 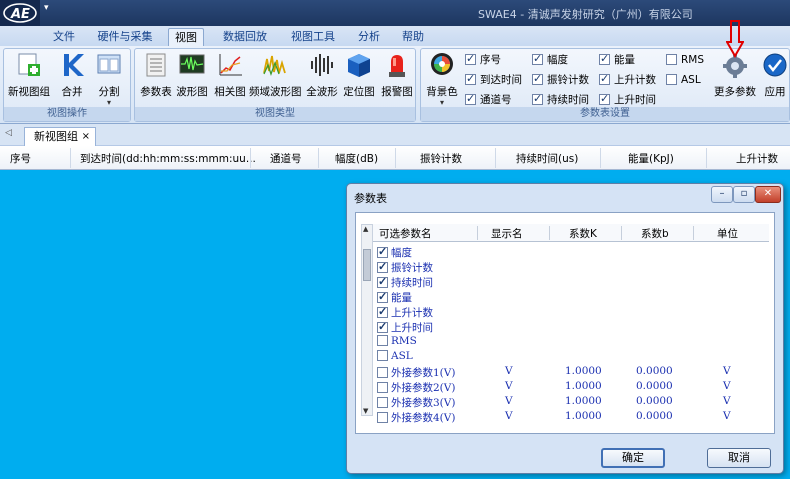 I want to click on tab-hardware: 硬件与采集, so click(x=125, y=37).